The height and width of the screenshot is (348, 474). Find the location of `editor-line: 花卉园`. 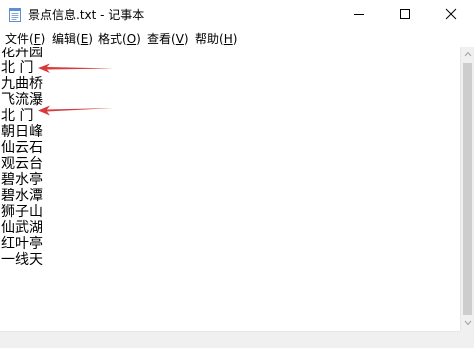

editor-line: 花卉园 is located at coordinates (22, 53).